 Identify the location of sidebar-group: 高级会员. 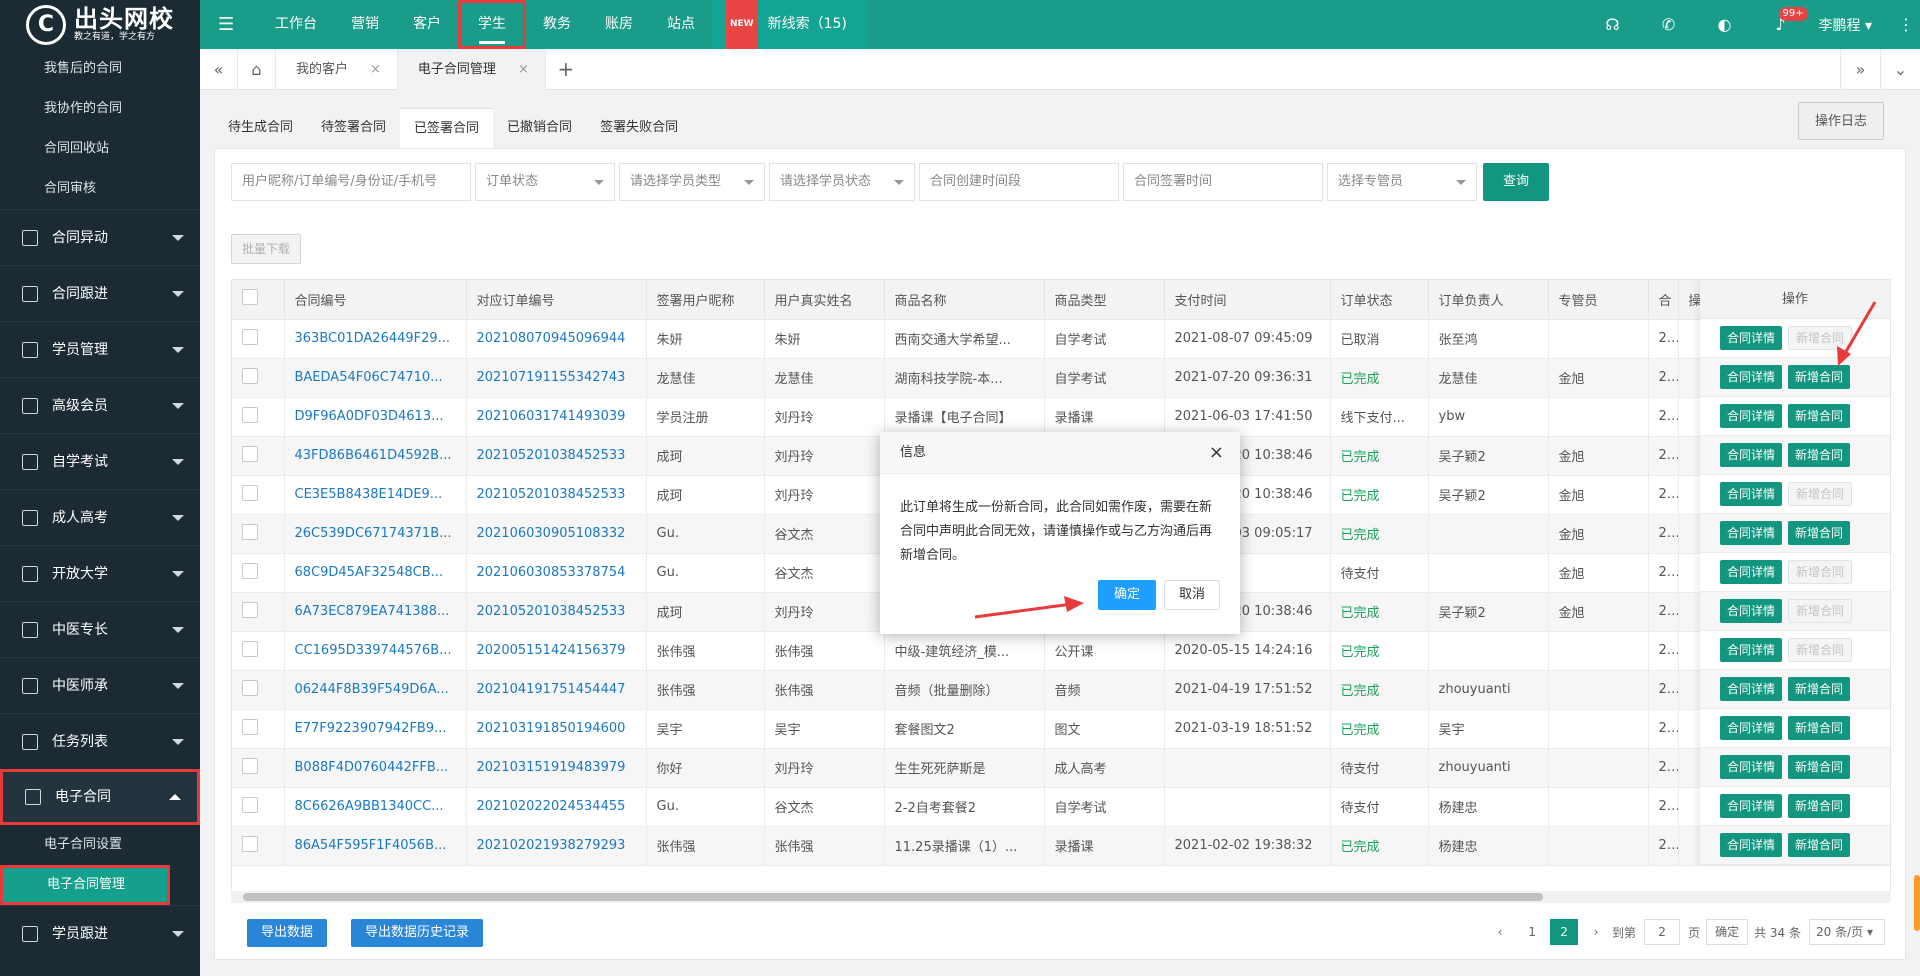
(100, 405).